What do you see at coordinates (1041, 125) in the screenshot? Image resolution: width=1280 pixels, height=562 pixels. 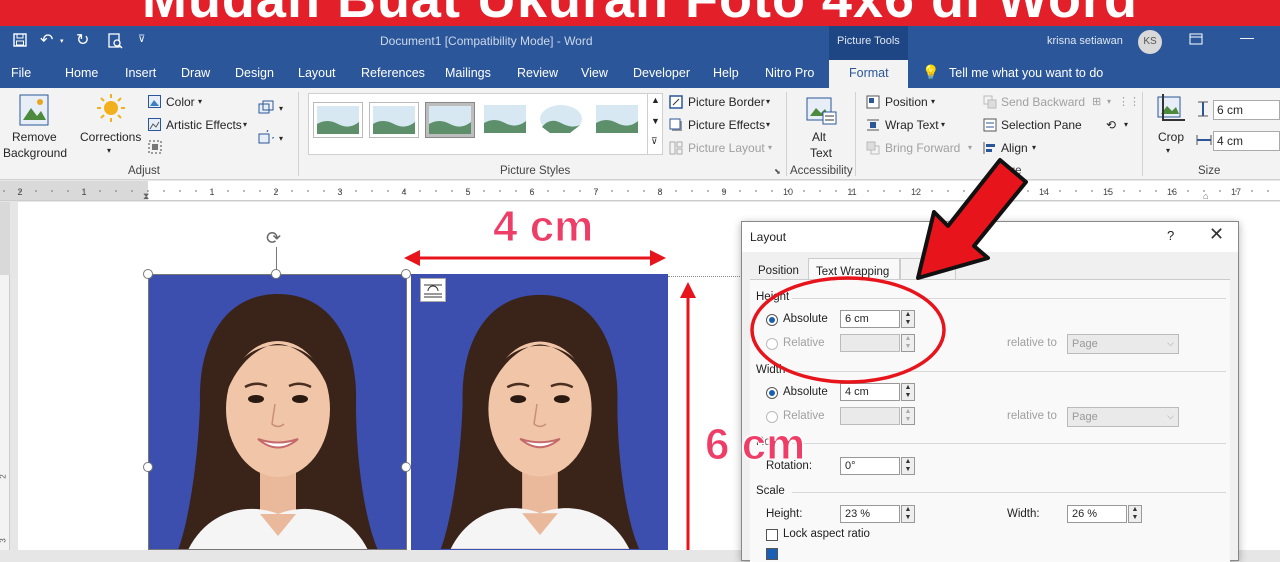 I see `selection-pane-button: Selection Pane` at bounding box center [1041, 125].